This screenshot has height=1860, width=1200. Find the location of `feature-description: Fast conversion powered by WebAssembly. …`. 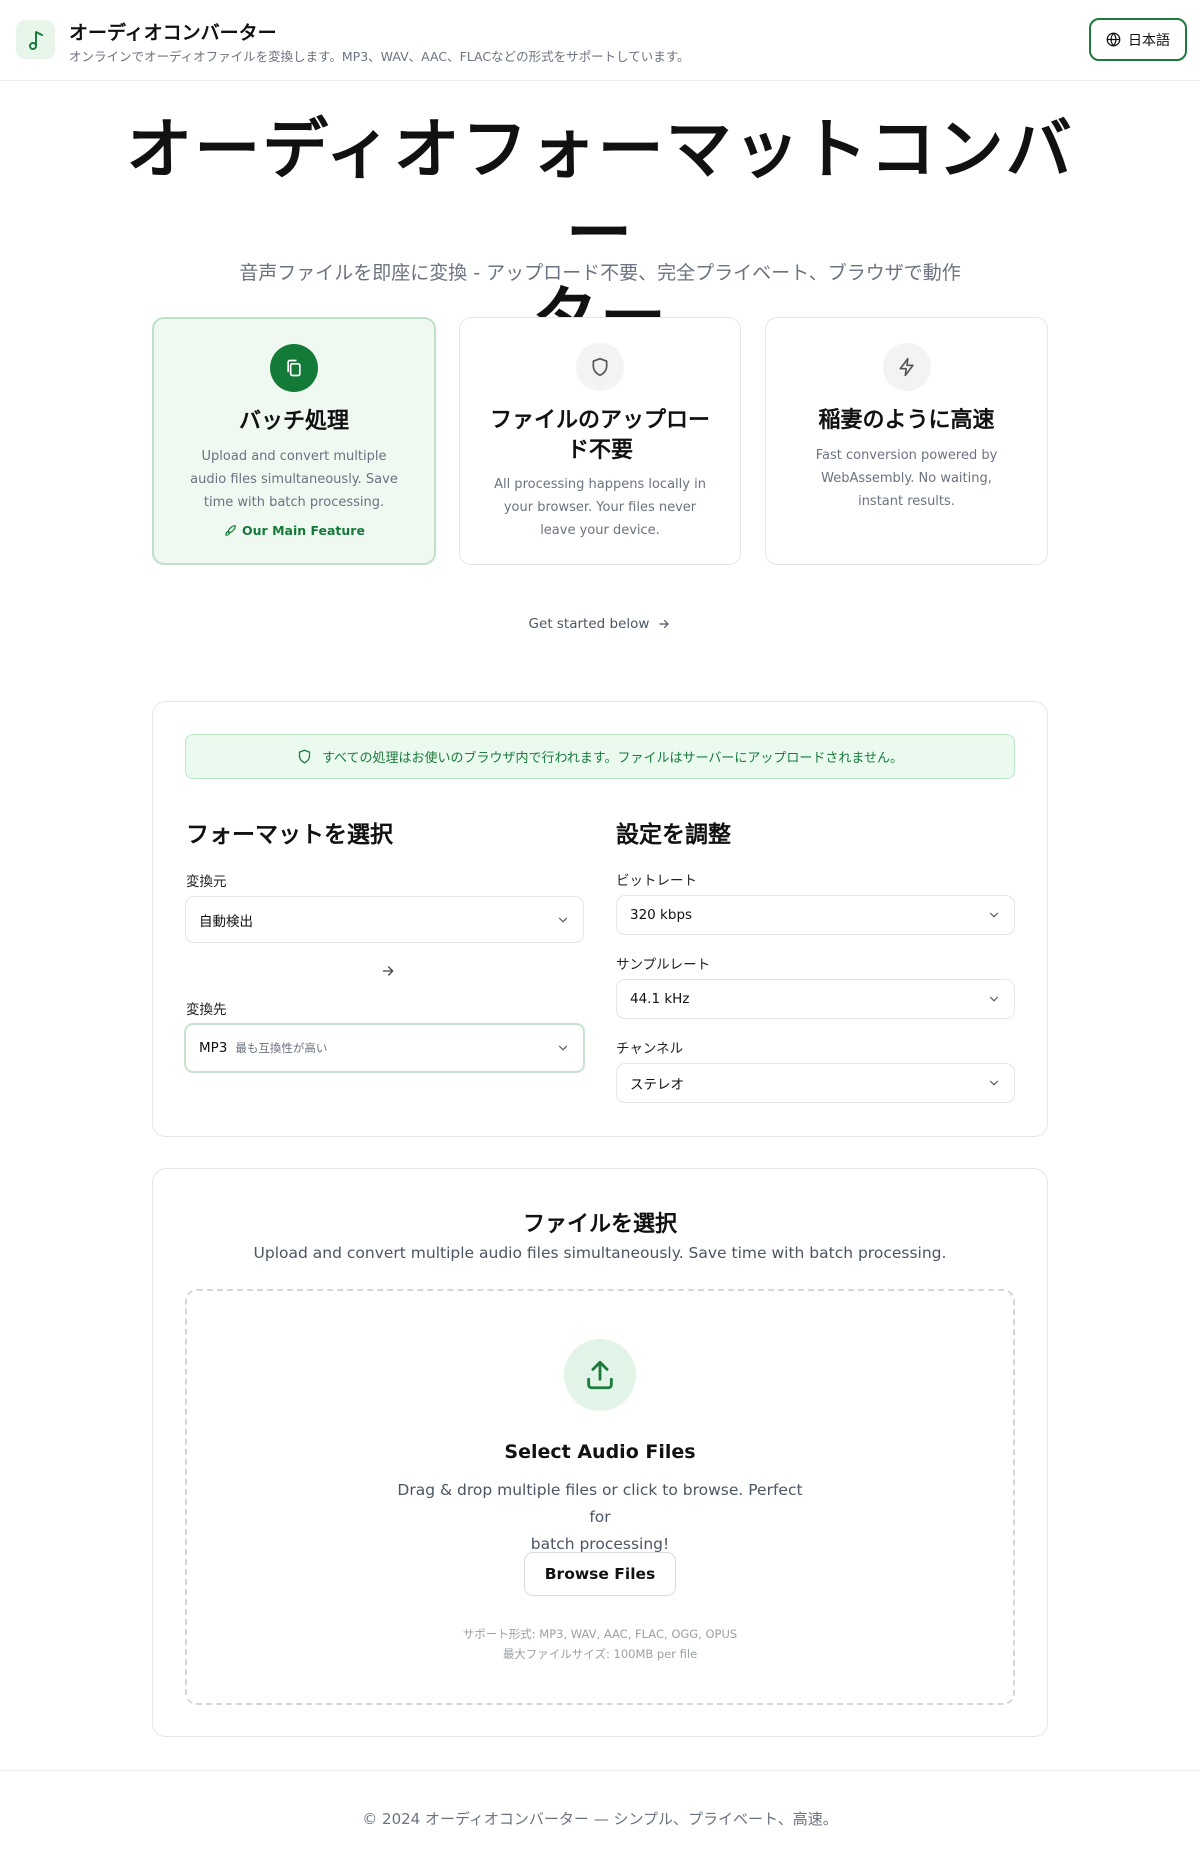

feature-description: Fast conversion powered by WebAssembly. … is located at coordinates (906, 478).